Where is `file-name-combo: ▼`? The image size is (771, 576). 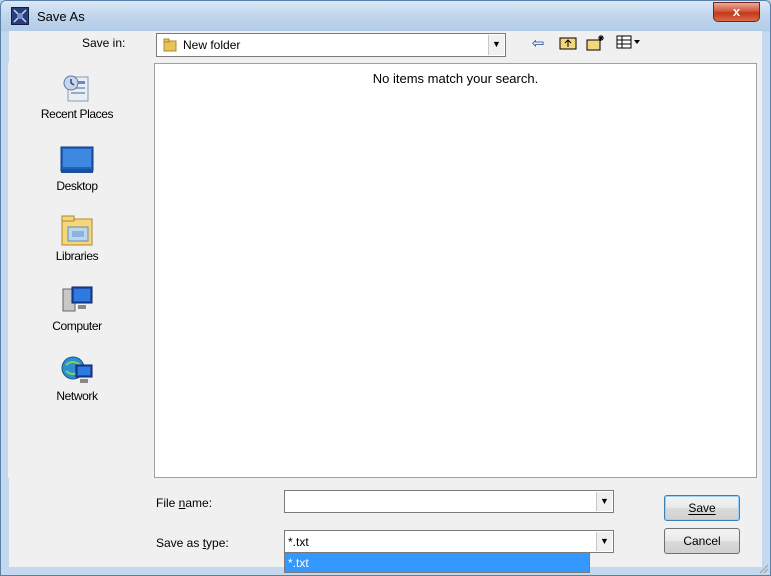
file-name-combo: ▼ is located at coordinates (449, 501).